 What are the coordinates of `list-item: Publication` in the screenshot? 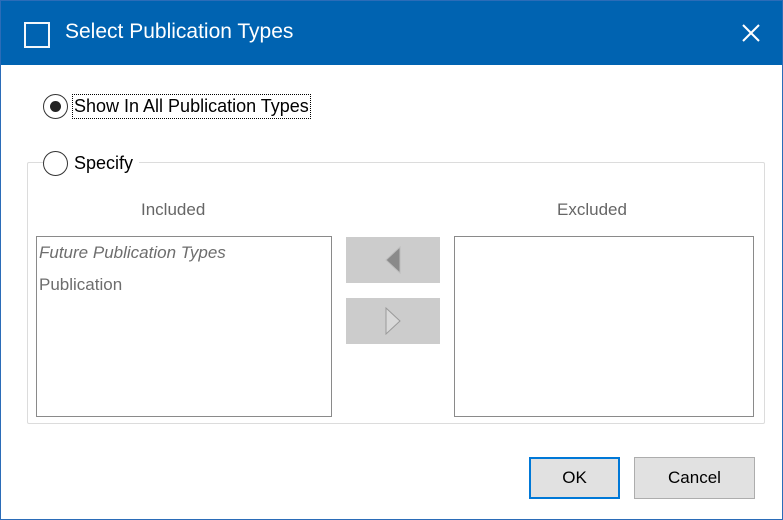 It's located at (184, 285).